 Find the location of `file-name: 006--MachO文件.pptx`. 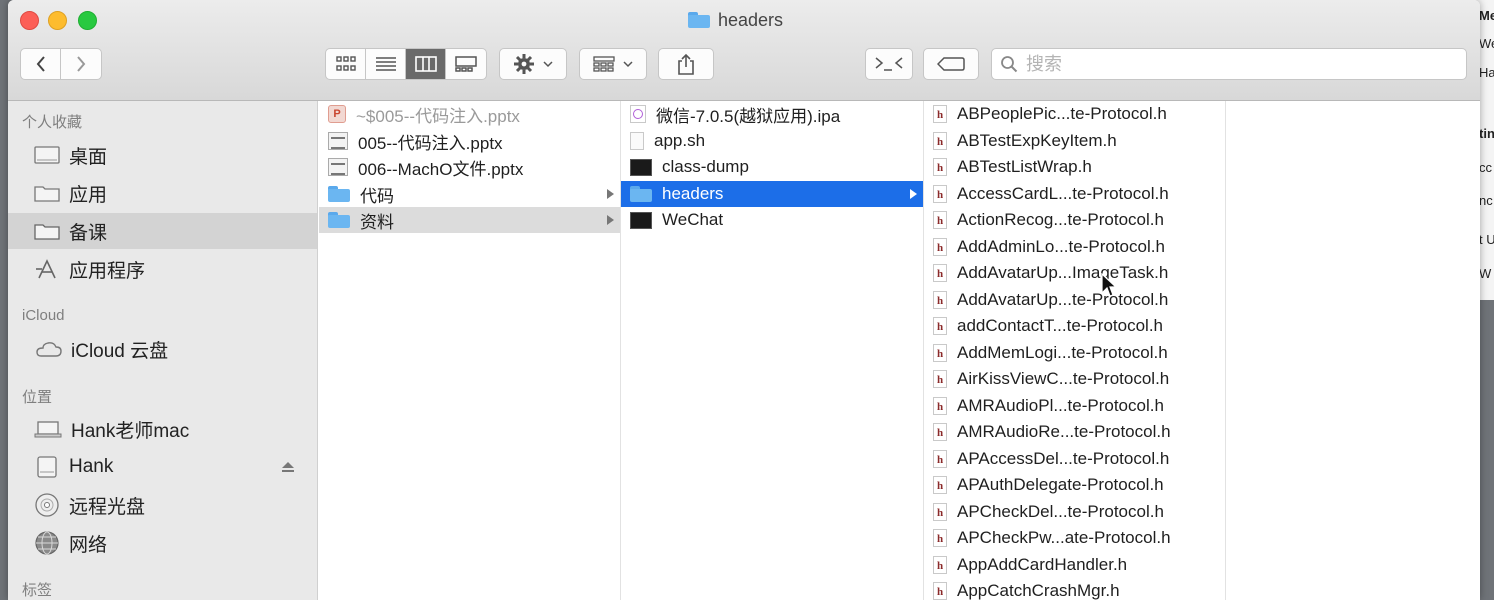

file-name: 006--MachO文件.pptx is located at coordinates (441, 169).